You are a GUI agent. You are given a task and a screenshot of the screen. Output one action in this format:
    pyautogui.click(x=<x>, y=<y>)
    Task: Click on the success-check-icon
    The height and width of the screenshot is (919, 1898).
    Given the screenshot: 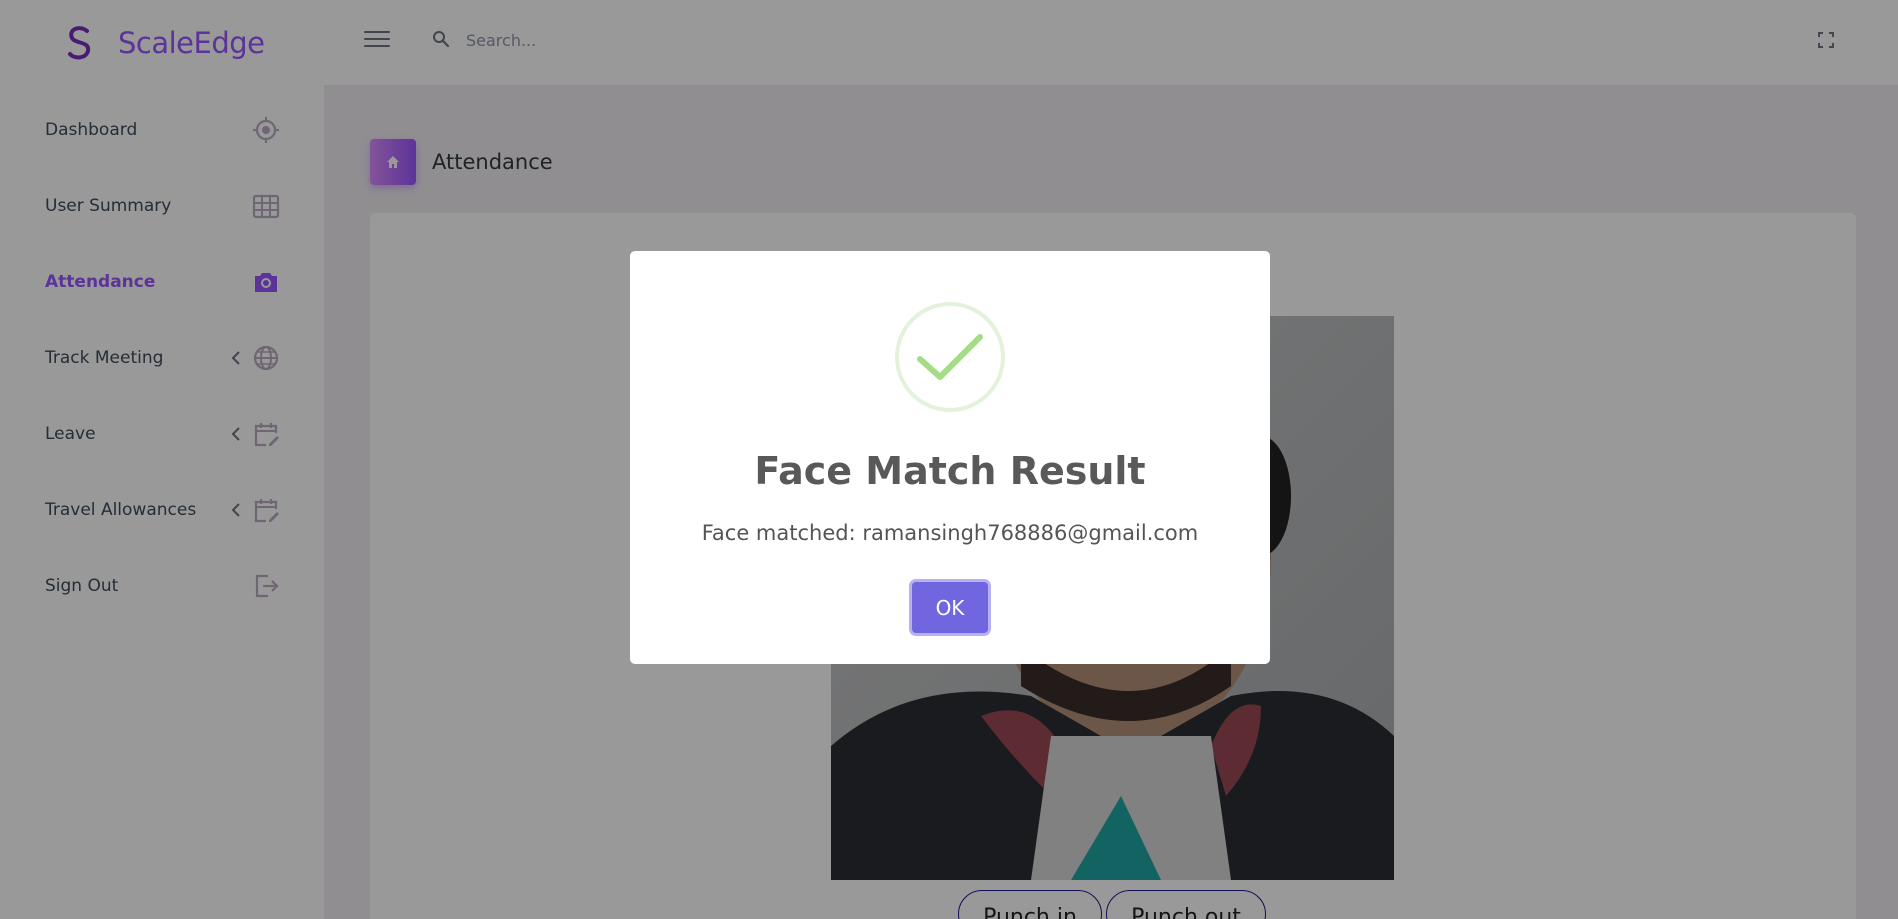 What is the action you would take?
    pyautogui.click(x=950, y=357)
    